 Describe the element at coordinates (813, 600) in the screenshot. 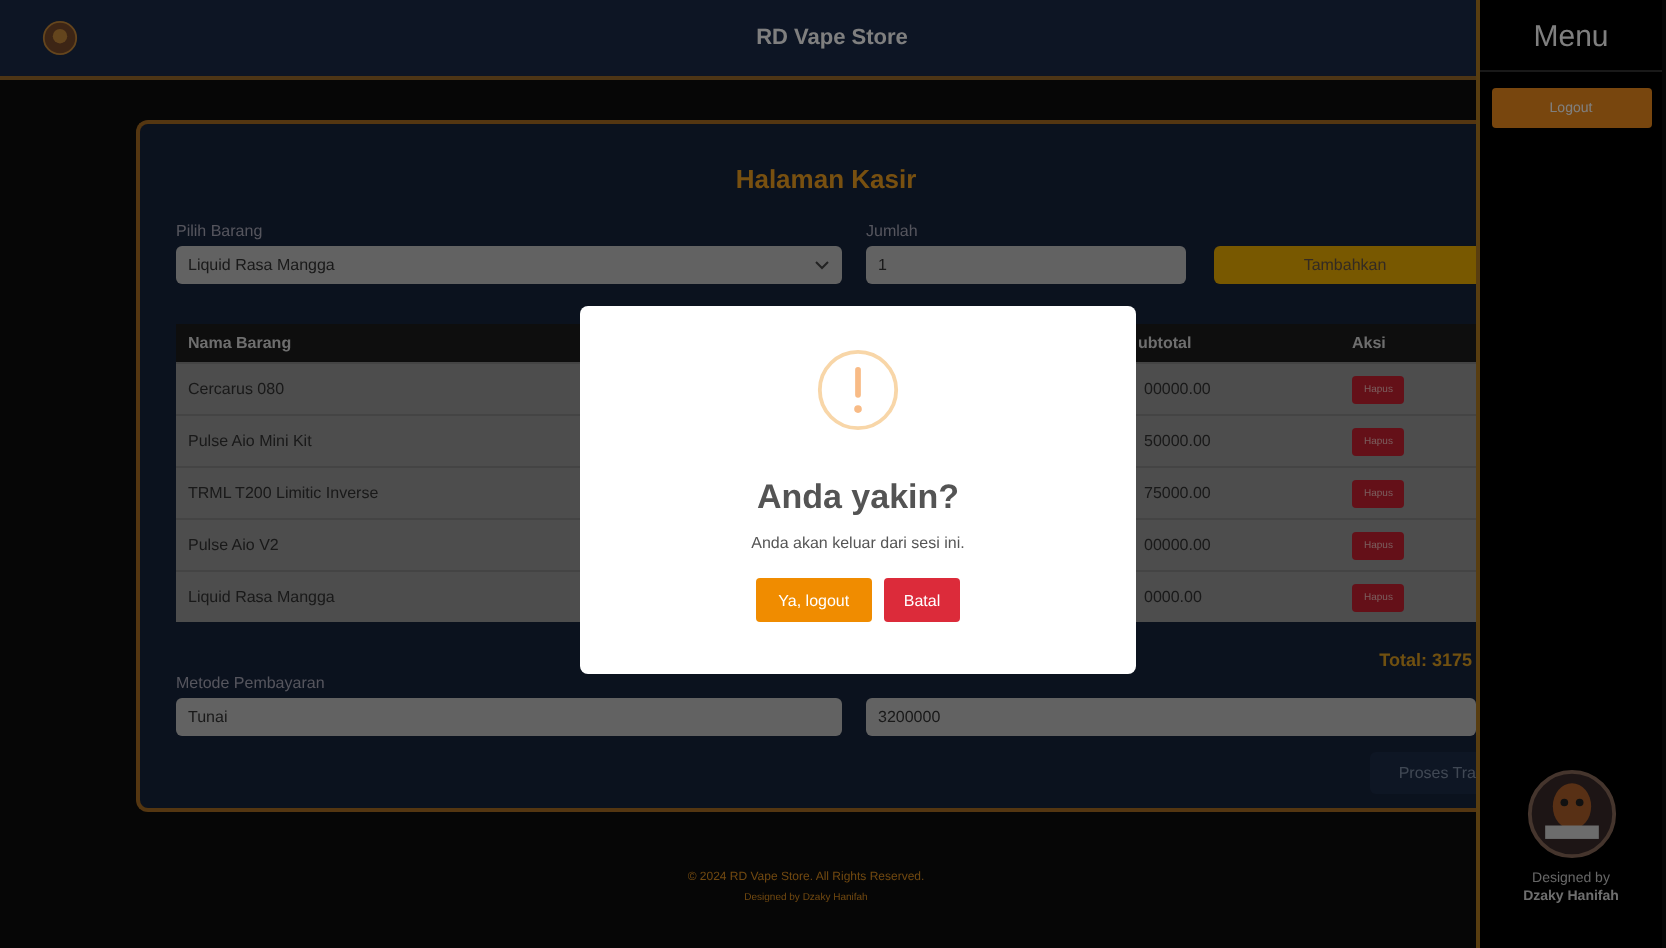

I see `confirm-button: Ya, logout` at that location.